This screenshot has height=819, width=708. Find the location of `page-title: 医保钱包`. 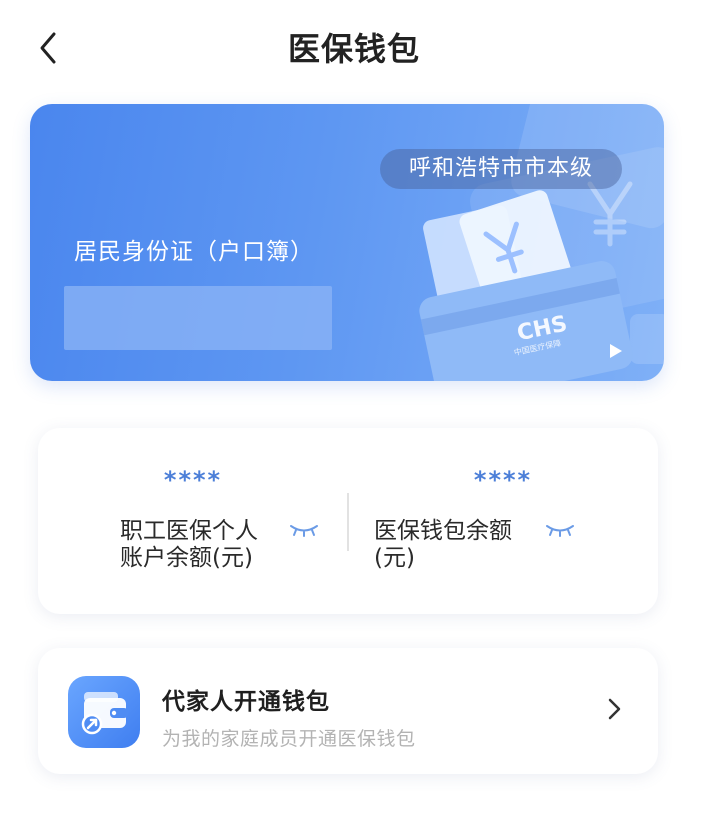

page-title: 医保钱包 is located at coordinates (353, 49).